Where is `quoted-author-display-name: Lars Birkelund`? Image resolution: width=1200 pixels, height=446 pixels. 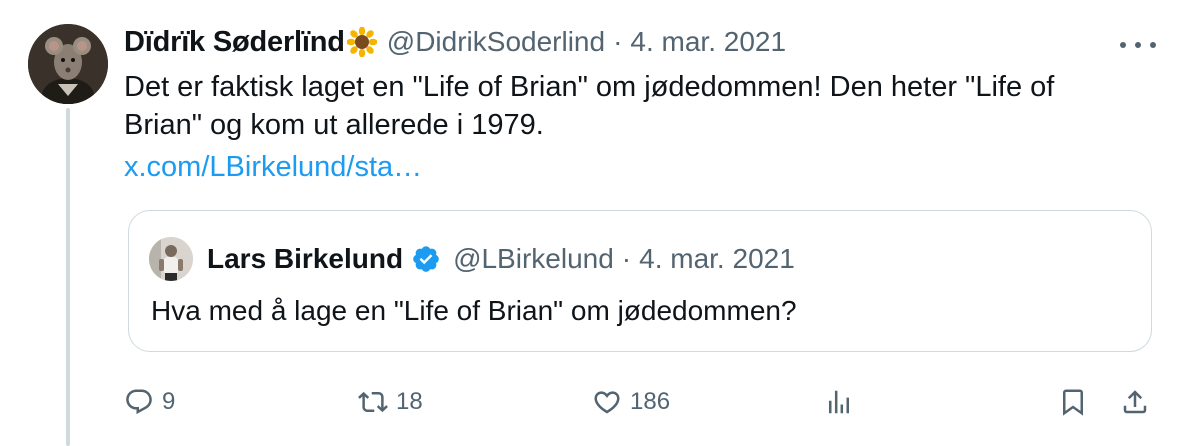
quoted-author-display-name: Lars Birkelund is located at coordinates (305, 259).